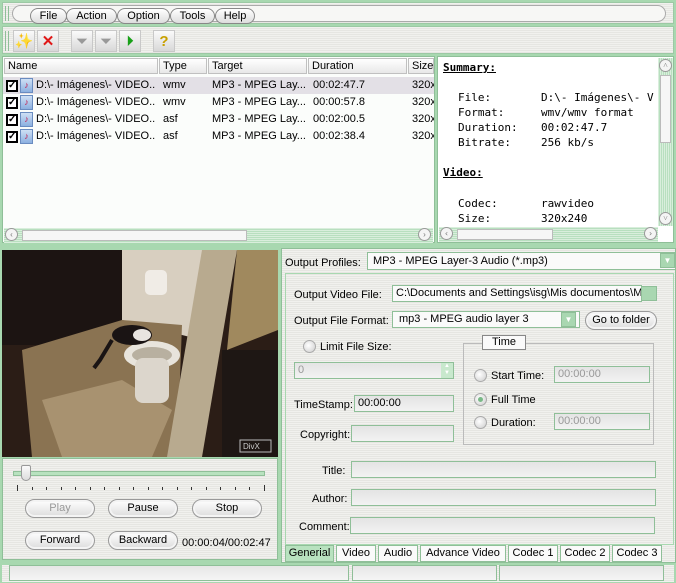 The image size is (676, 583). I want to click on toolbar-grip, so click(7, 41).